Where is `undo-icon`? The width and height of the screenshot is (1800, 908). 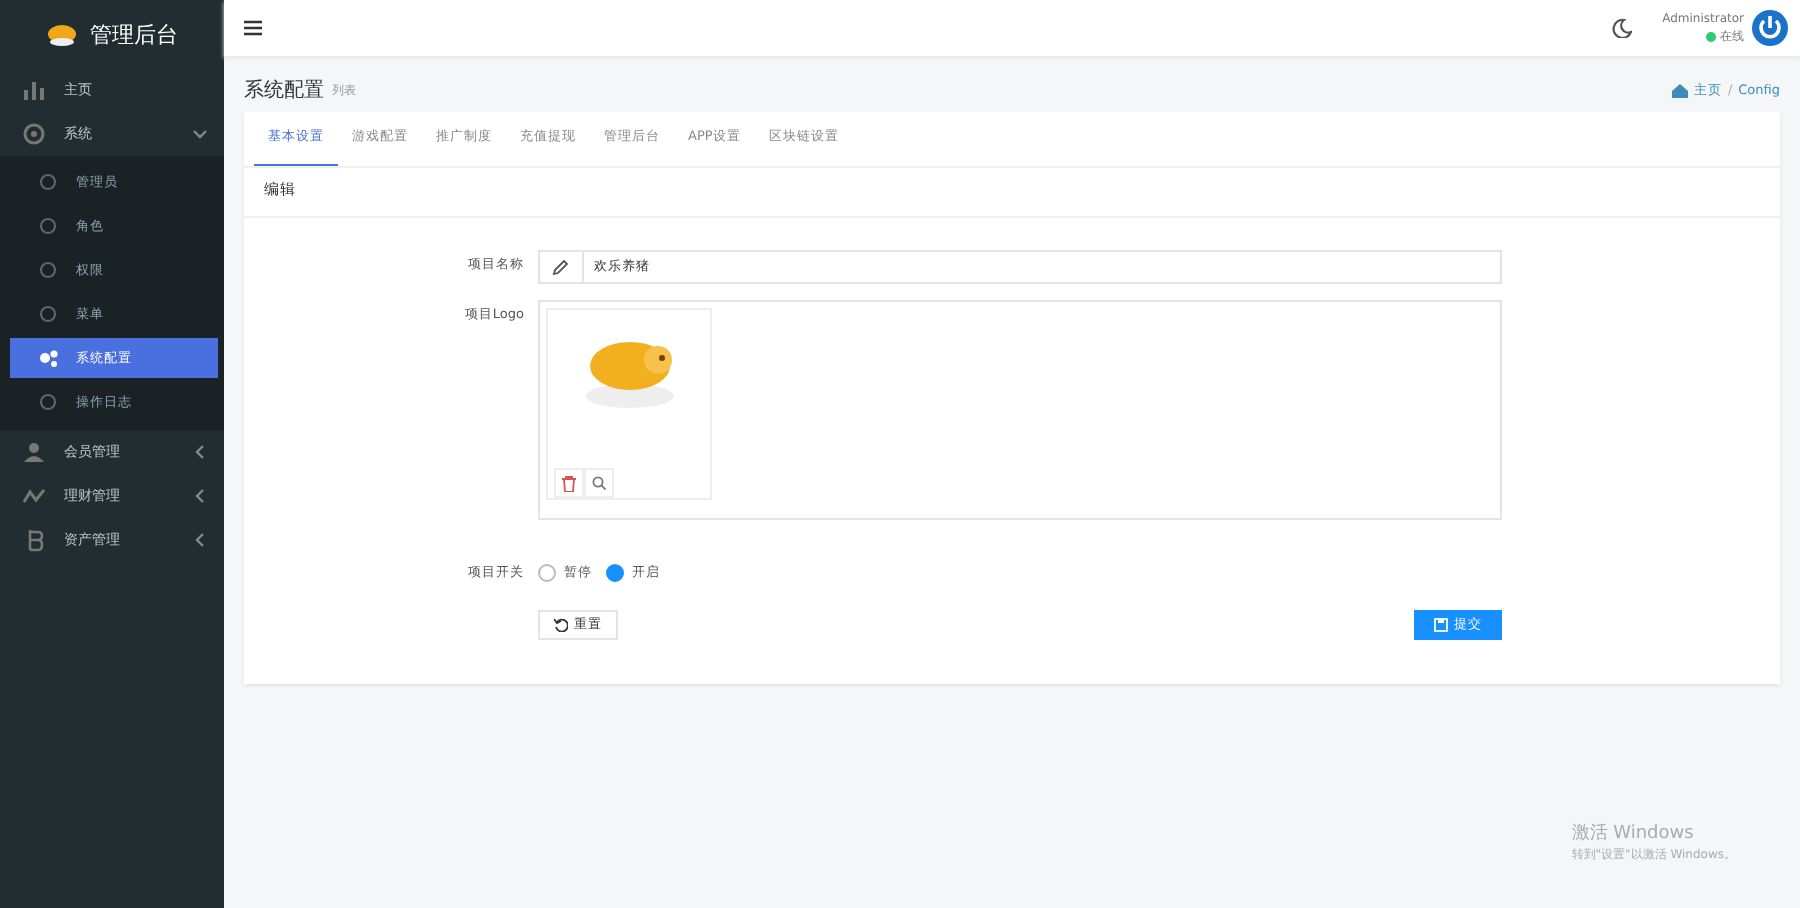
undo-icon is located at coordinates (561, 625).